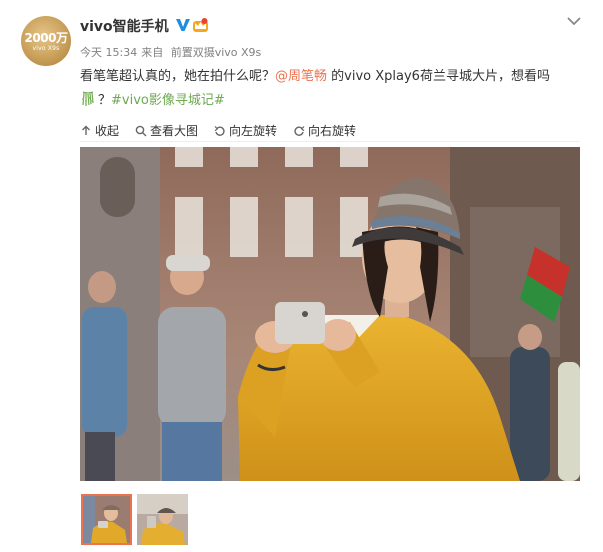  Describe the element at coordinates (124, 26) in the screenshot. I see `account-name: vivo智能手机` at that location.